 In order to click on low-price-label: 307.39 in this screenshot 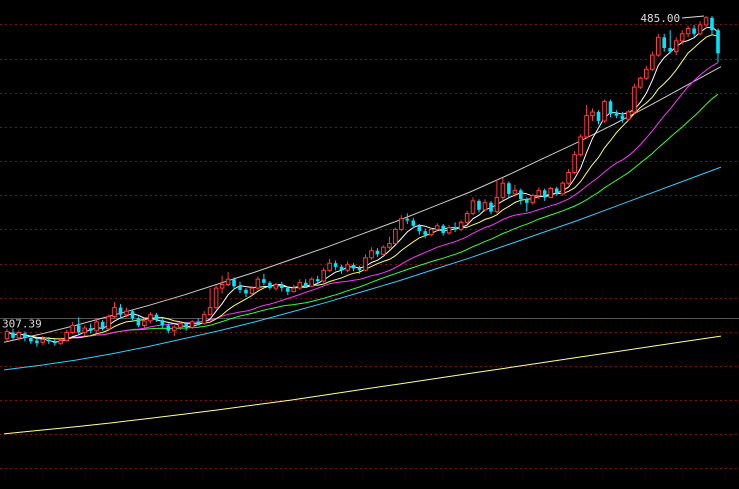, I will do `click(22, 324)`.